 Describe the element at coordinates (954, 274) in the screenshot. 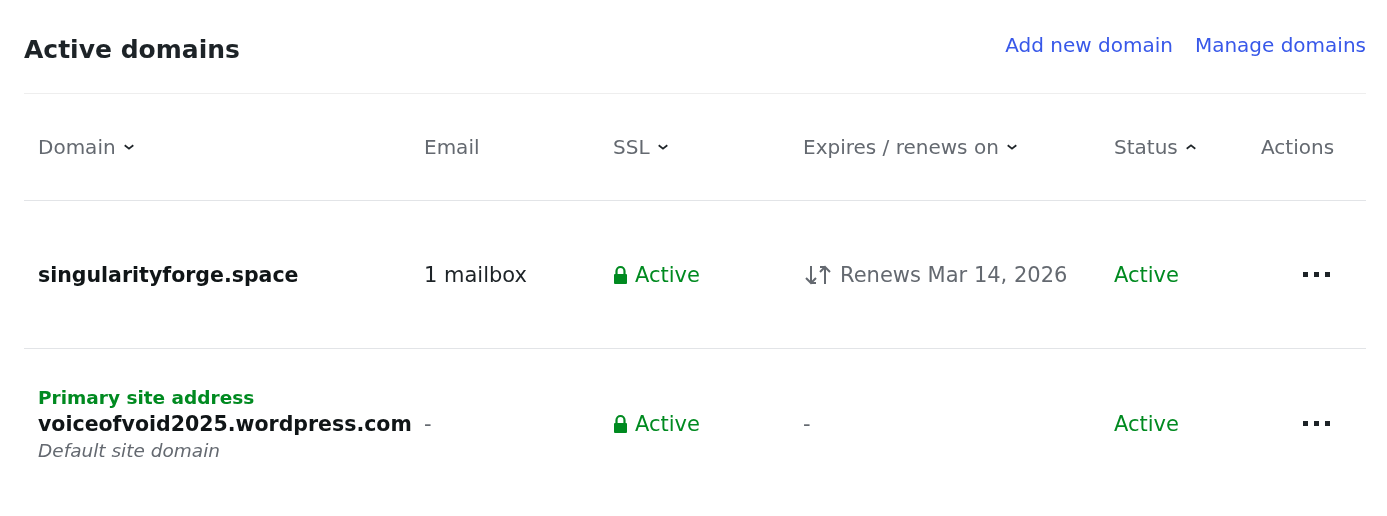

I see `renewal-date: Renews Mar 14, 2026` at that location.